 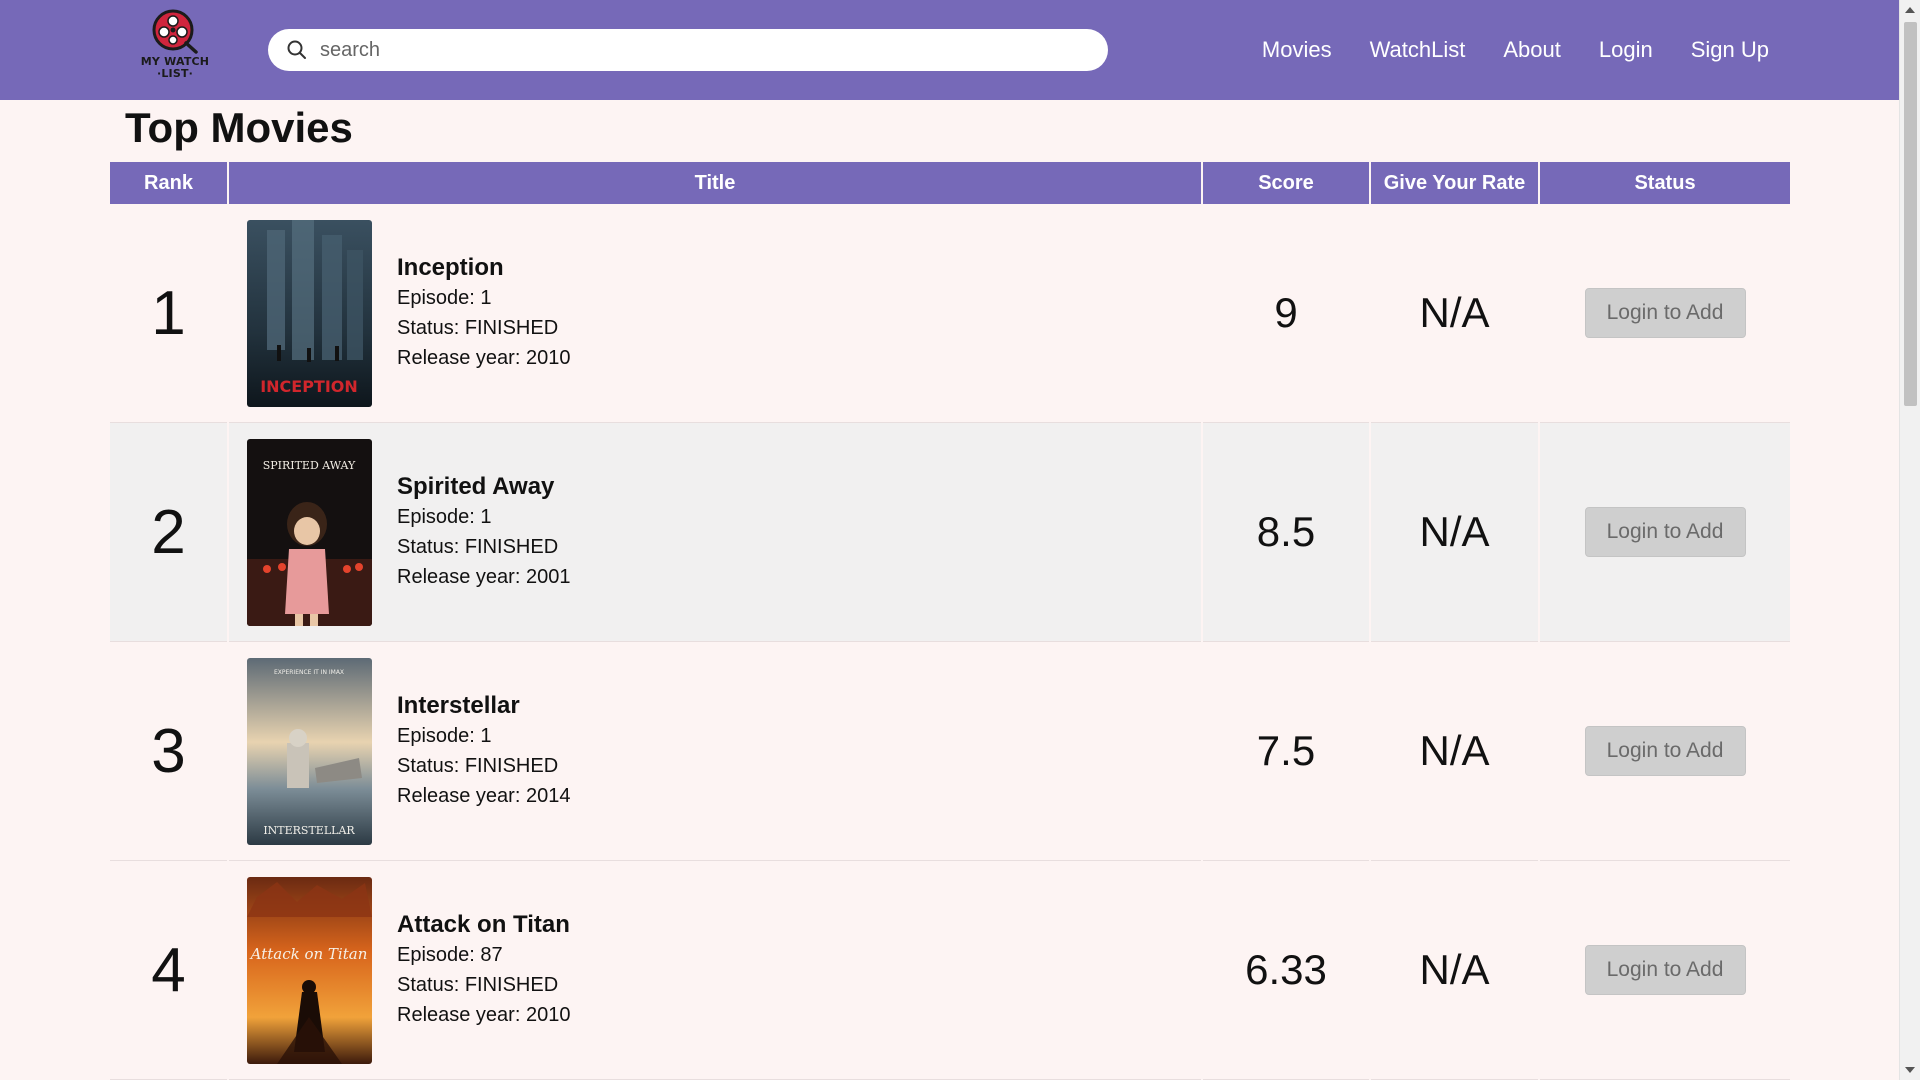 What do you see at coordinates (483, 706) in the screenshot?
I see `movie-title: Interstellar` at bounding box center [483, 706].